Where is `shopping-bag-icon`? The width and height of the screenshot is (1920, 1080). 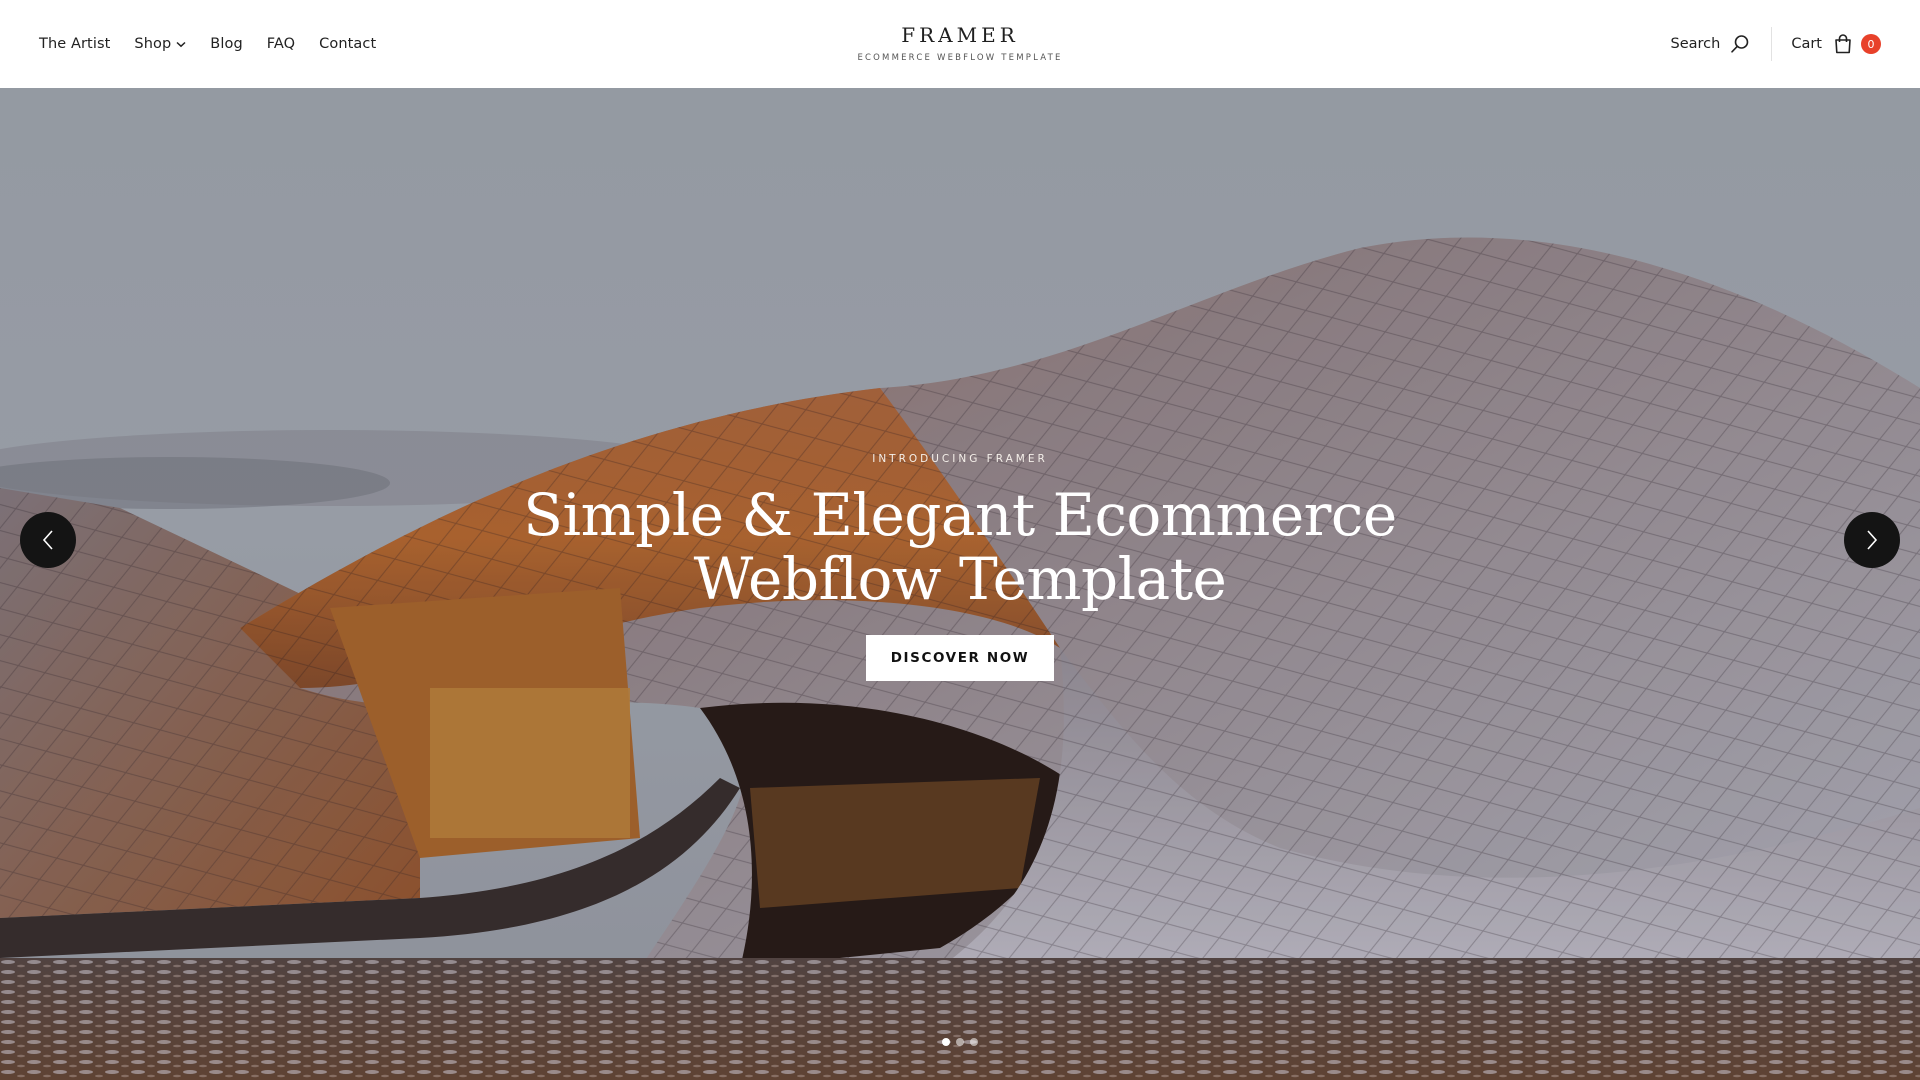 shopping-bag-icon is located at coordinates (1843, 44).